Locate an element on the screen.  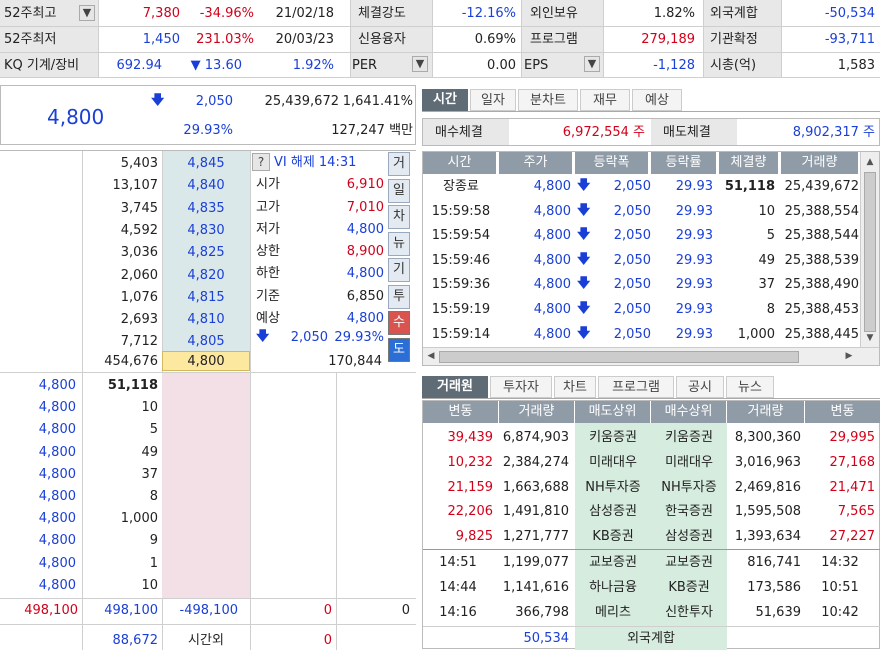
tick-header: 등락폭 is located at coordinates (612, 163).